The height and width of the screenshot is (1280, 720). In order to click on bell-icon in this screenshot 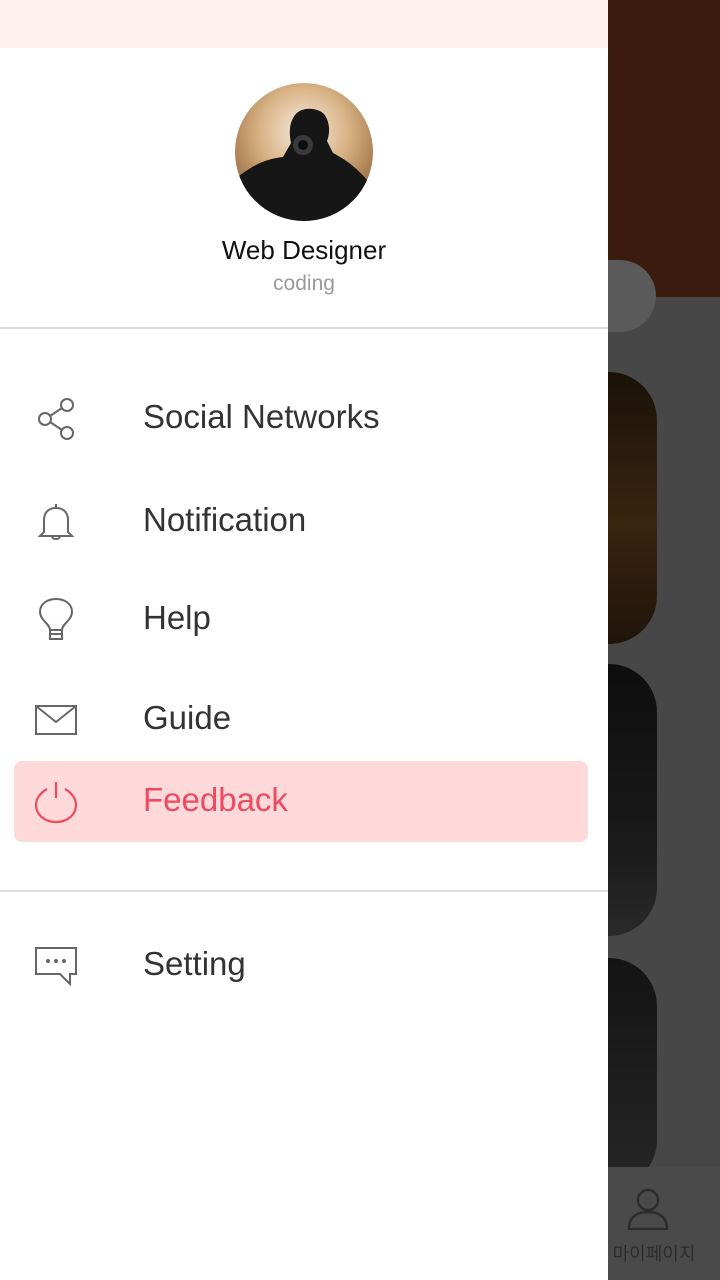, I will do `click(56, 522)`.